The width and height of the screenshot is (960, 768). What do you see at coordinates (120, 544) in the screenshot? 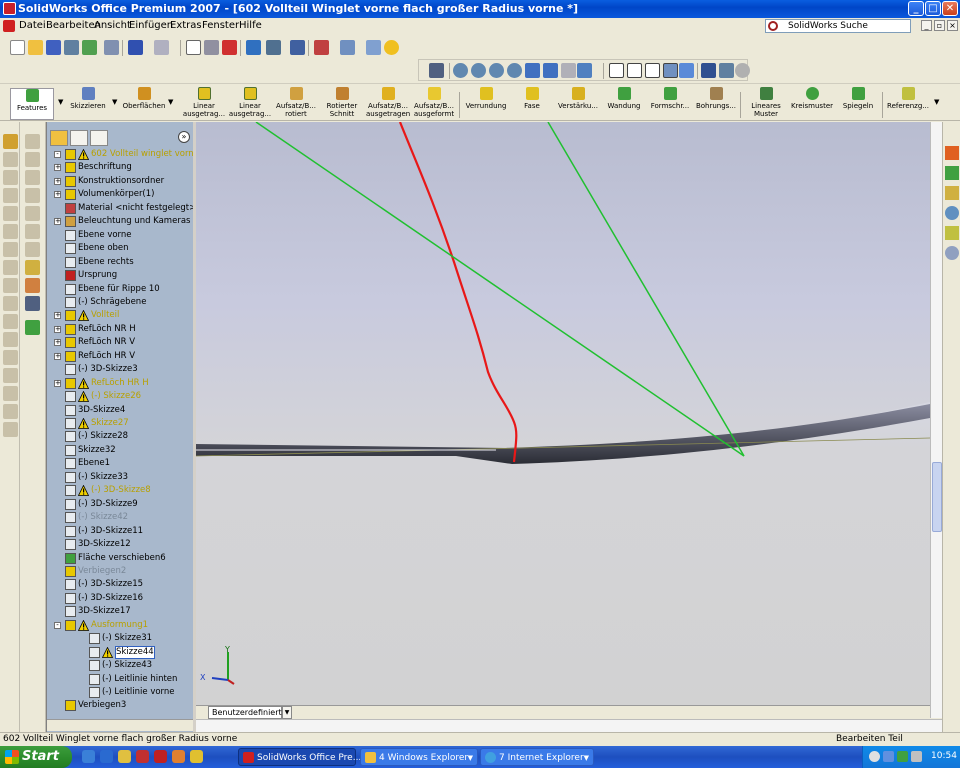
I see `tree-item: 3D-Skizze12` at bounding box center [120, 544].